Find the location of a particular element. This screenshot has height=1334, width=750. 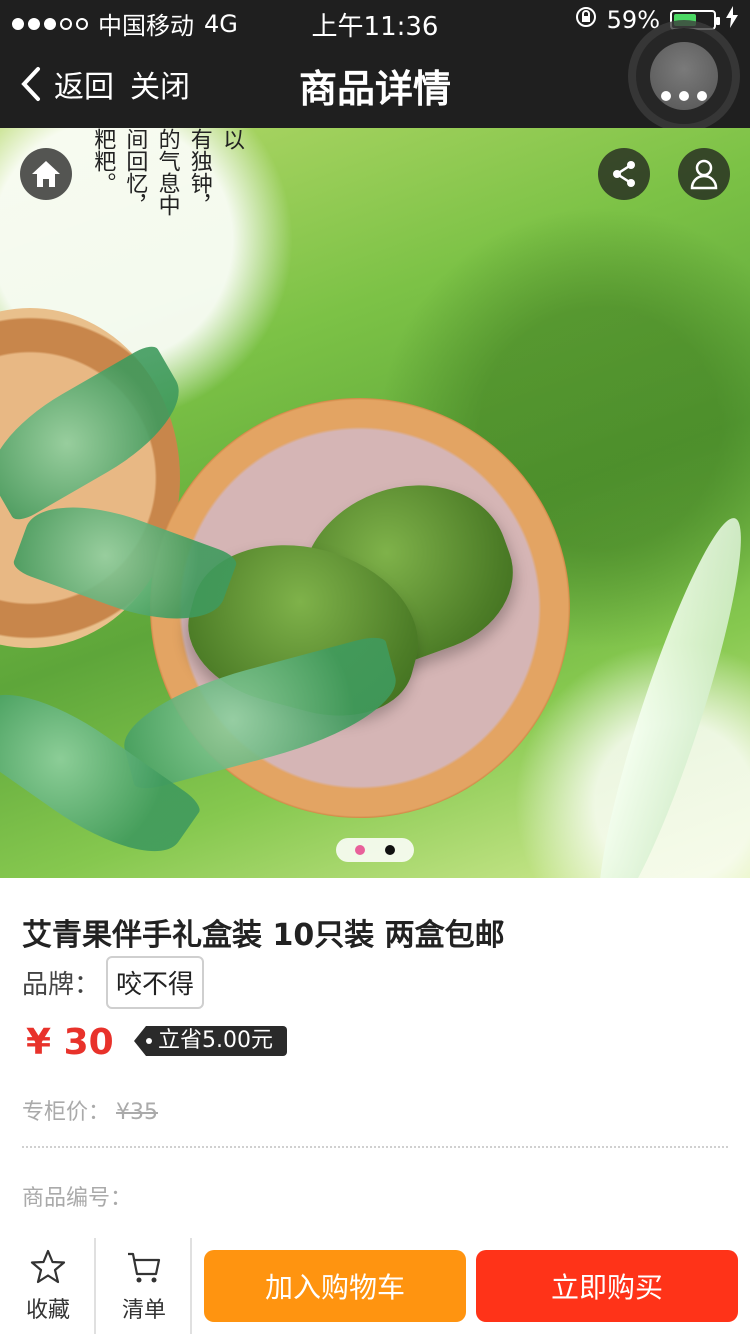

original-price: ¥35 is located at coordinates (137, 1112).